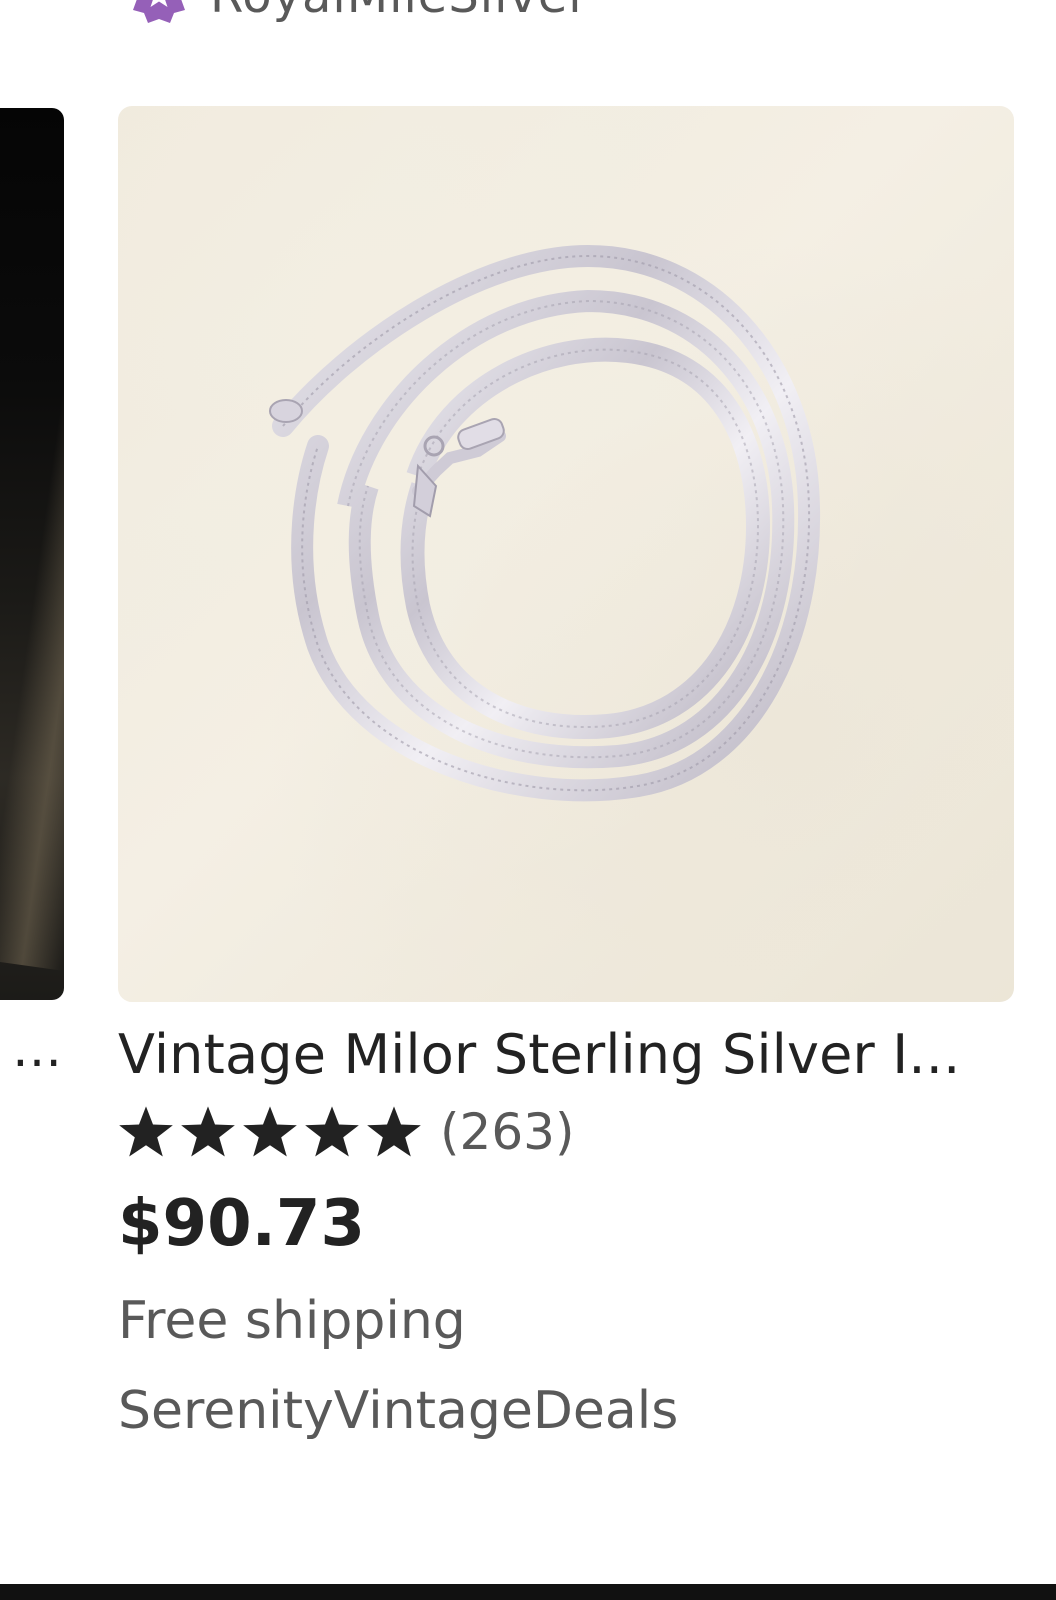 The image size is (1056, 1600). I want to click on shop-name: SerenityVintageDeals, so click(566, 1411).